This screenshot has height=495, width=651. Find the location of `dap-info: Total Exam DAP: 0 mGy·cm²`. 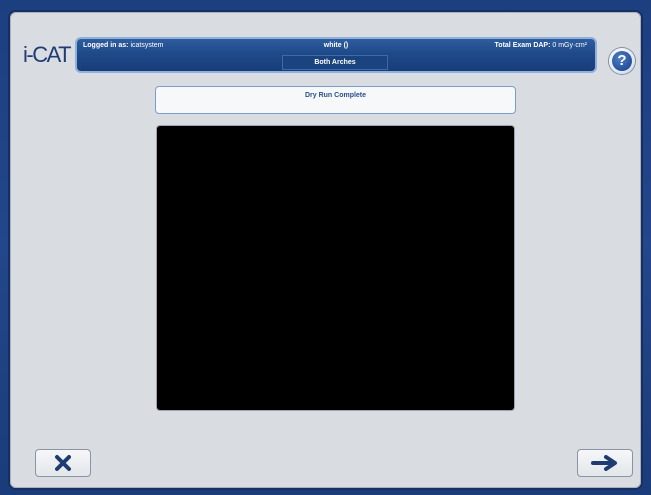

dap-info: Total Exam DAP: 0 mGy·cm² is located at coordinates (541, 45).